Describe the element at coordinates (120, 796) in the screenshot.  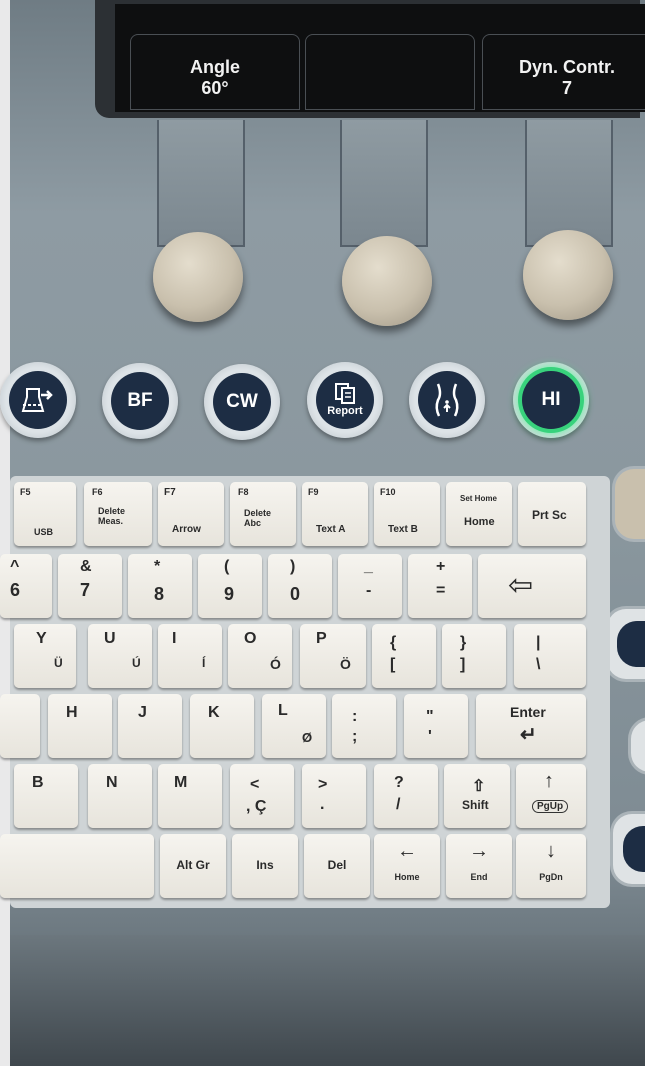
I see `key-n: N` at that location.